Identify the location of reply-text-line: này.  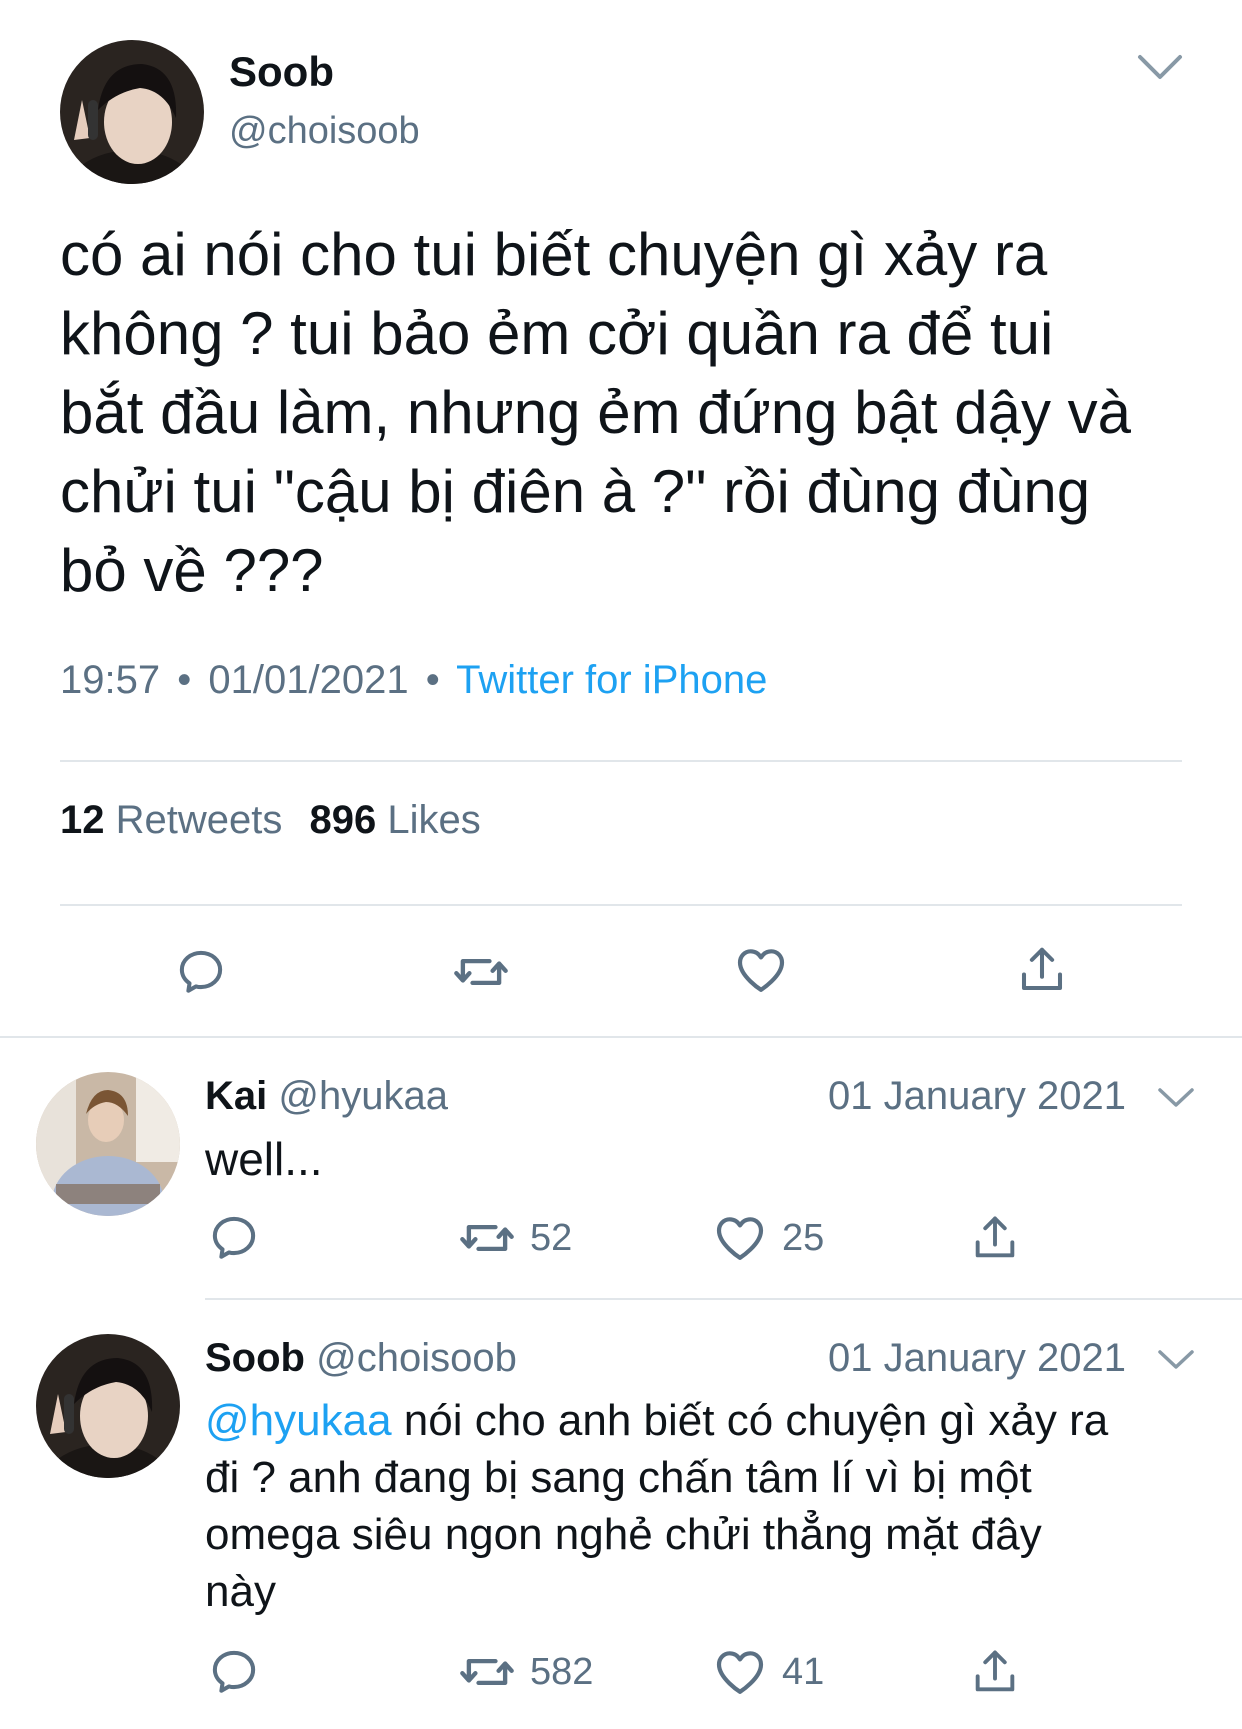
(240, 1591).